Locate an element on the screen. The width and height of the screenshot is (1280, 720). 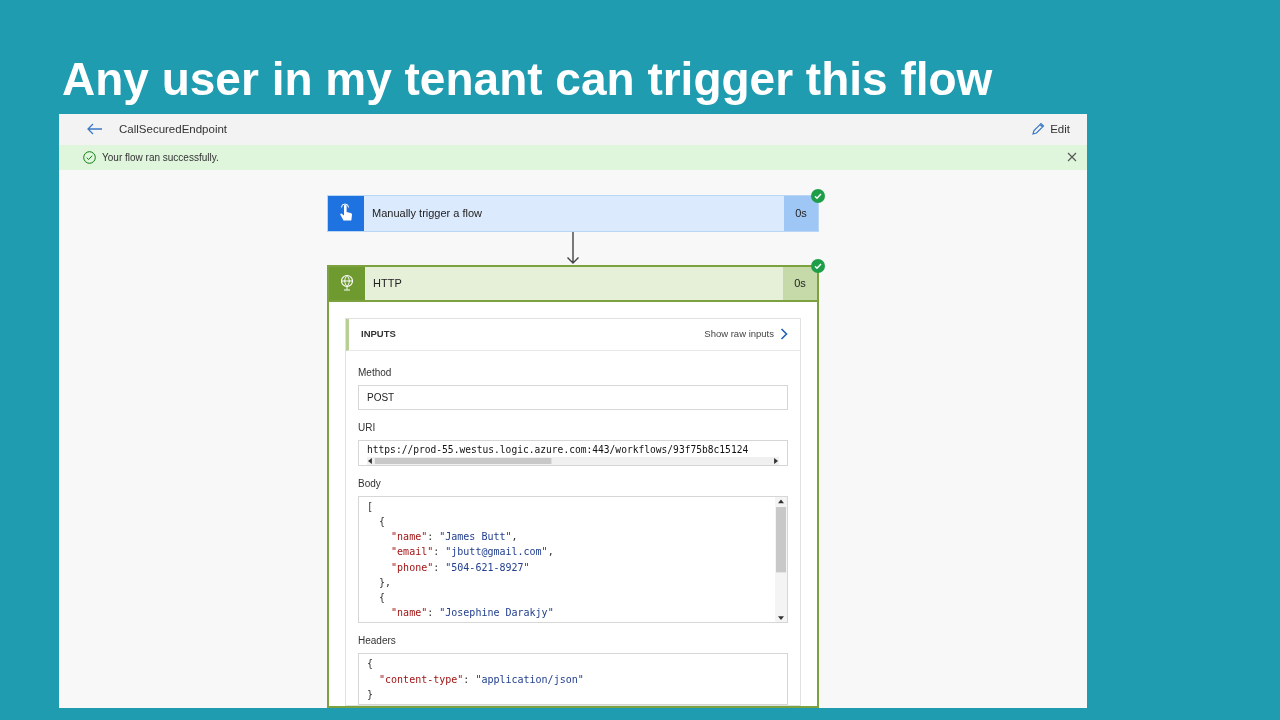
method-field: POST is located at coordinates (573, 397).